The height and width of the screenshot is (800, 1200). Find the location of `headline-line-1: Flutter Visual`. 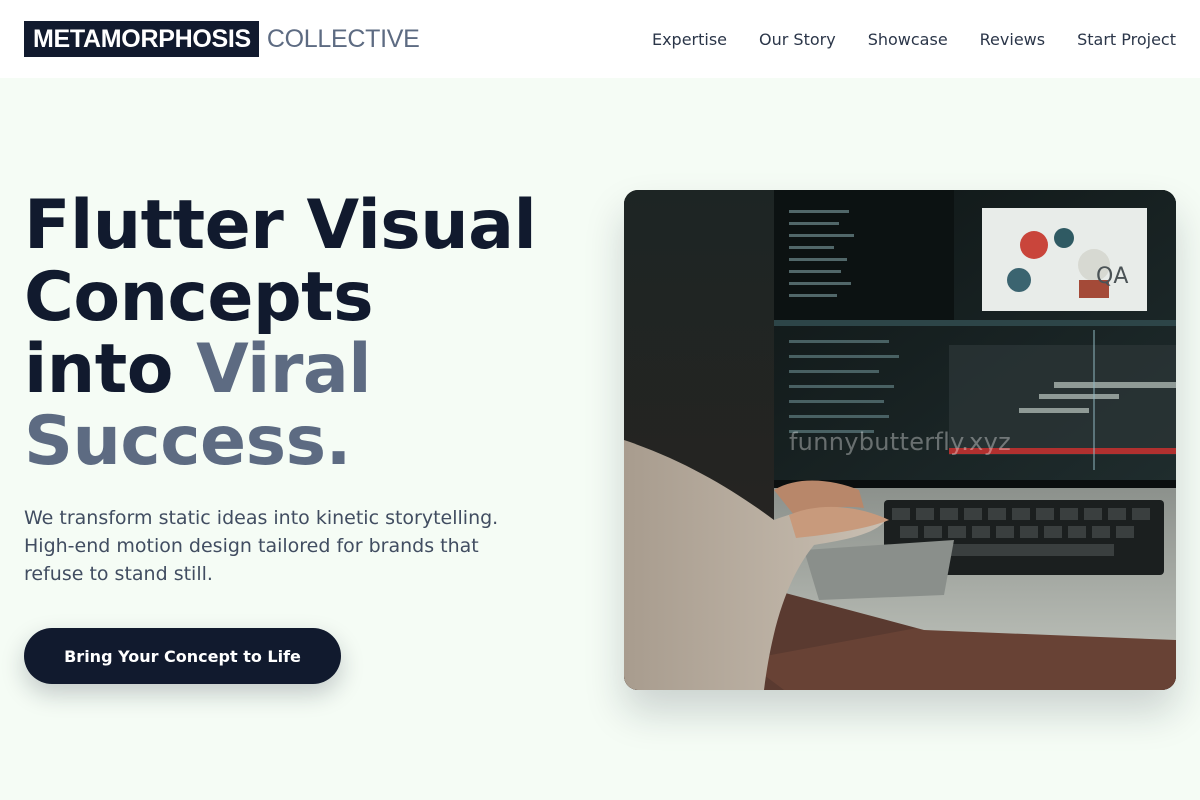

headline-line-1: Flutter Visual is located at coordinates (280, 225).